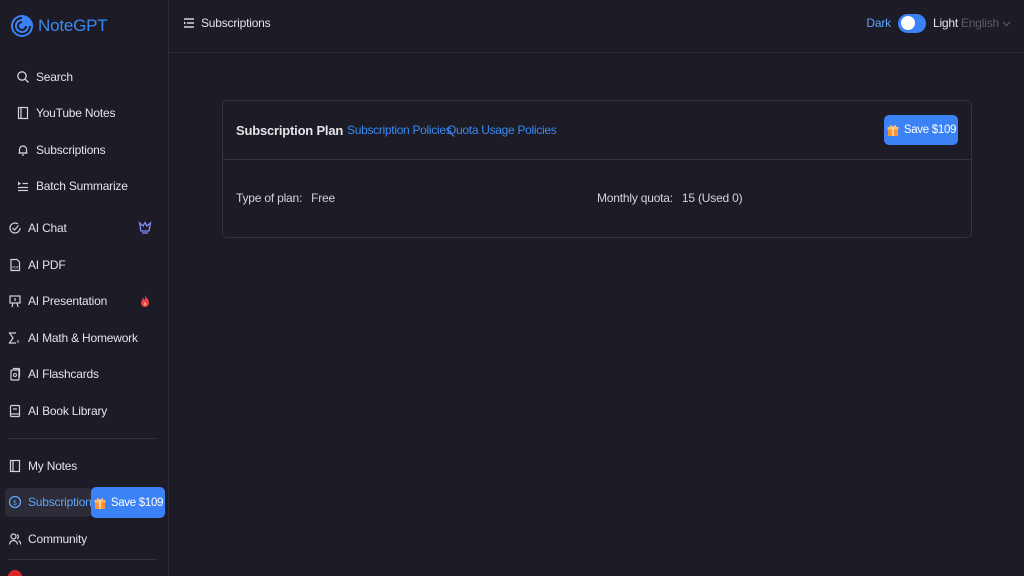  Describe the element at coordinates (15, 228) in the screenshot. I see `chat-icon` at that location.